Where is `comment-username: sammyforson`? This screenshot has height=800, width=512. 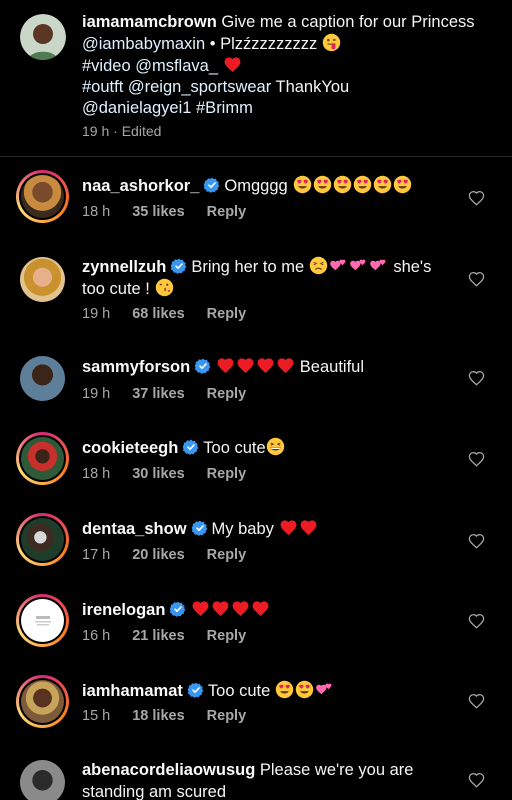 comment-username: sammyforson is located at coordinates (136, 367).